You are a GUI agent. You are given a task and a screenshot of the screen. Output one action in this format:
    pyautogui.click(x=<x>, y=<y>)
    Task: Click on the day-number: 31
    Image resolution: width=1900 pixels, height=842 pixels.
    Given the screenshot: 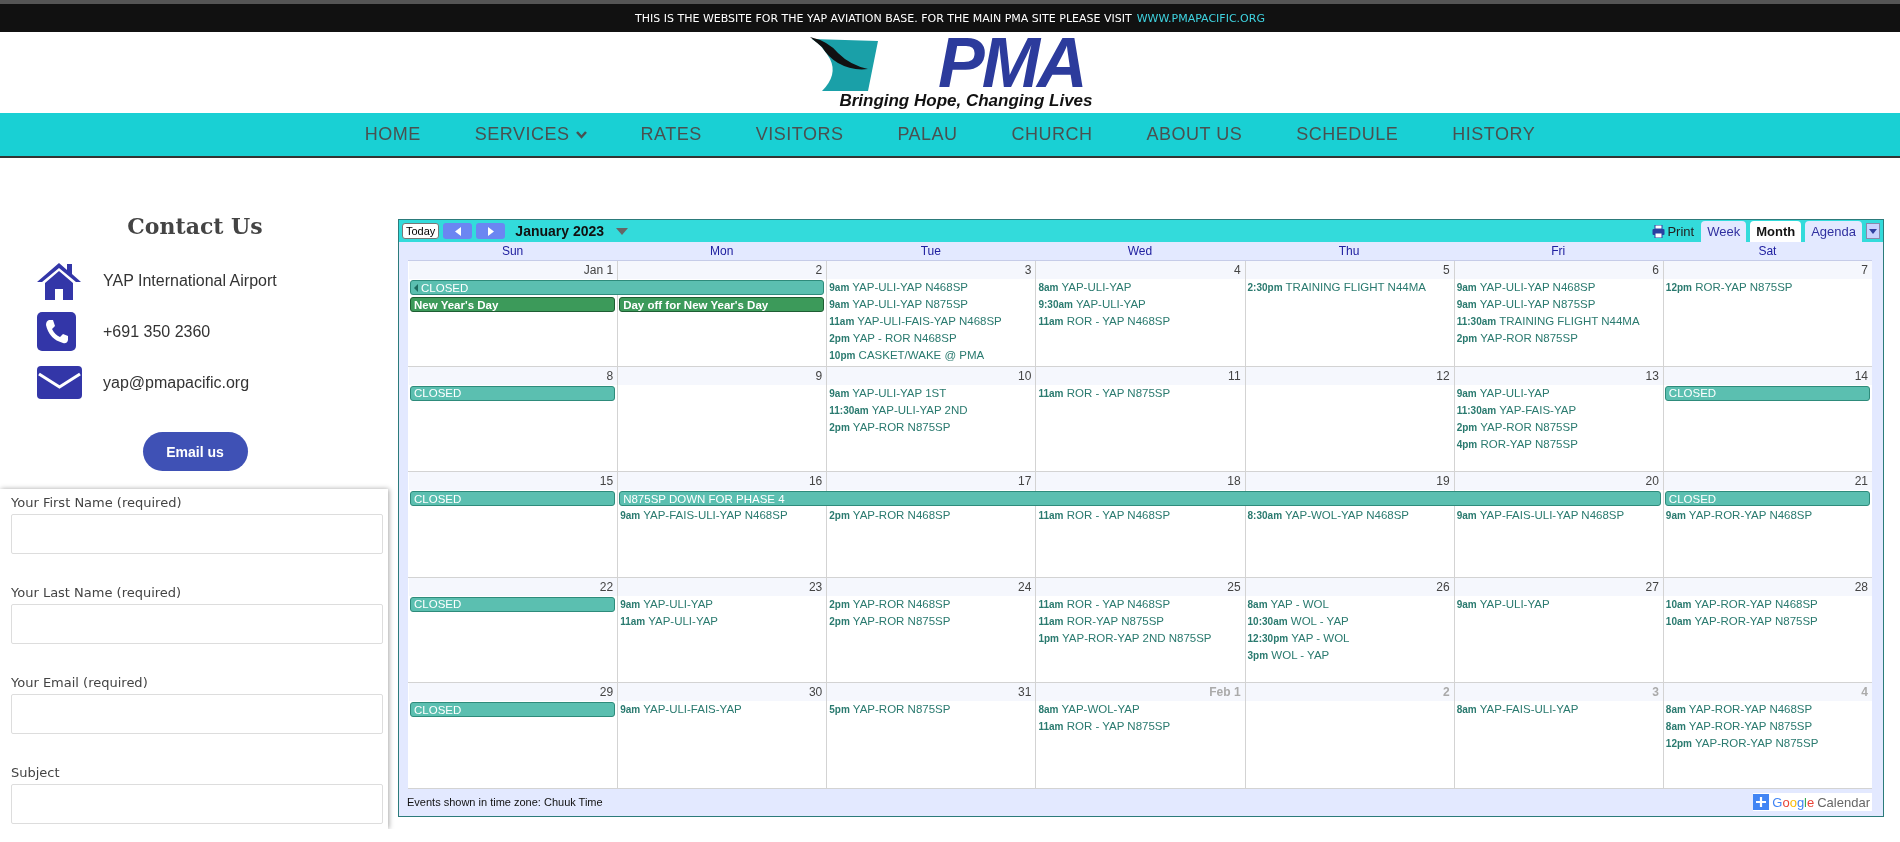 What is the action you would take?
    pyautogui.click(x=931, y=692)
    